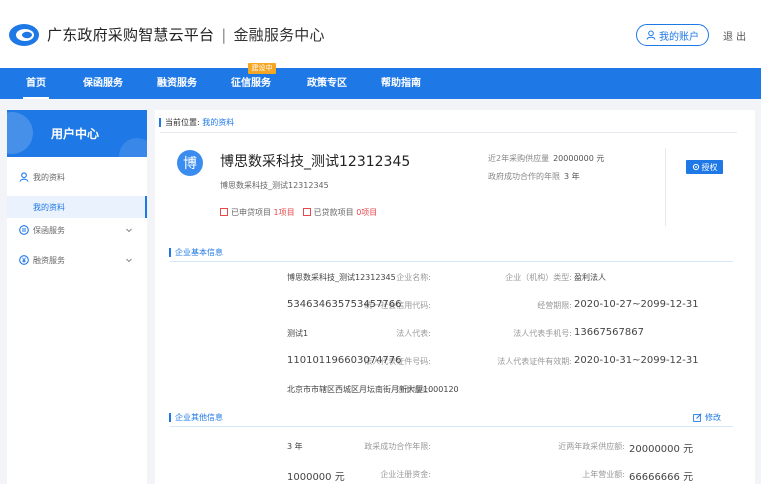  What do you see at coordinates (542, 333) in the screenshot?
I see `field-legal-phone-label: 法人代表手机号:` at bounding box center [542, 333].